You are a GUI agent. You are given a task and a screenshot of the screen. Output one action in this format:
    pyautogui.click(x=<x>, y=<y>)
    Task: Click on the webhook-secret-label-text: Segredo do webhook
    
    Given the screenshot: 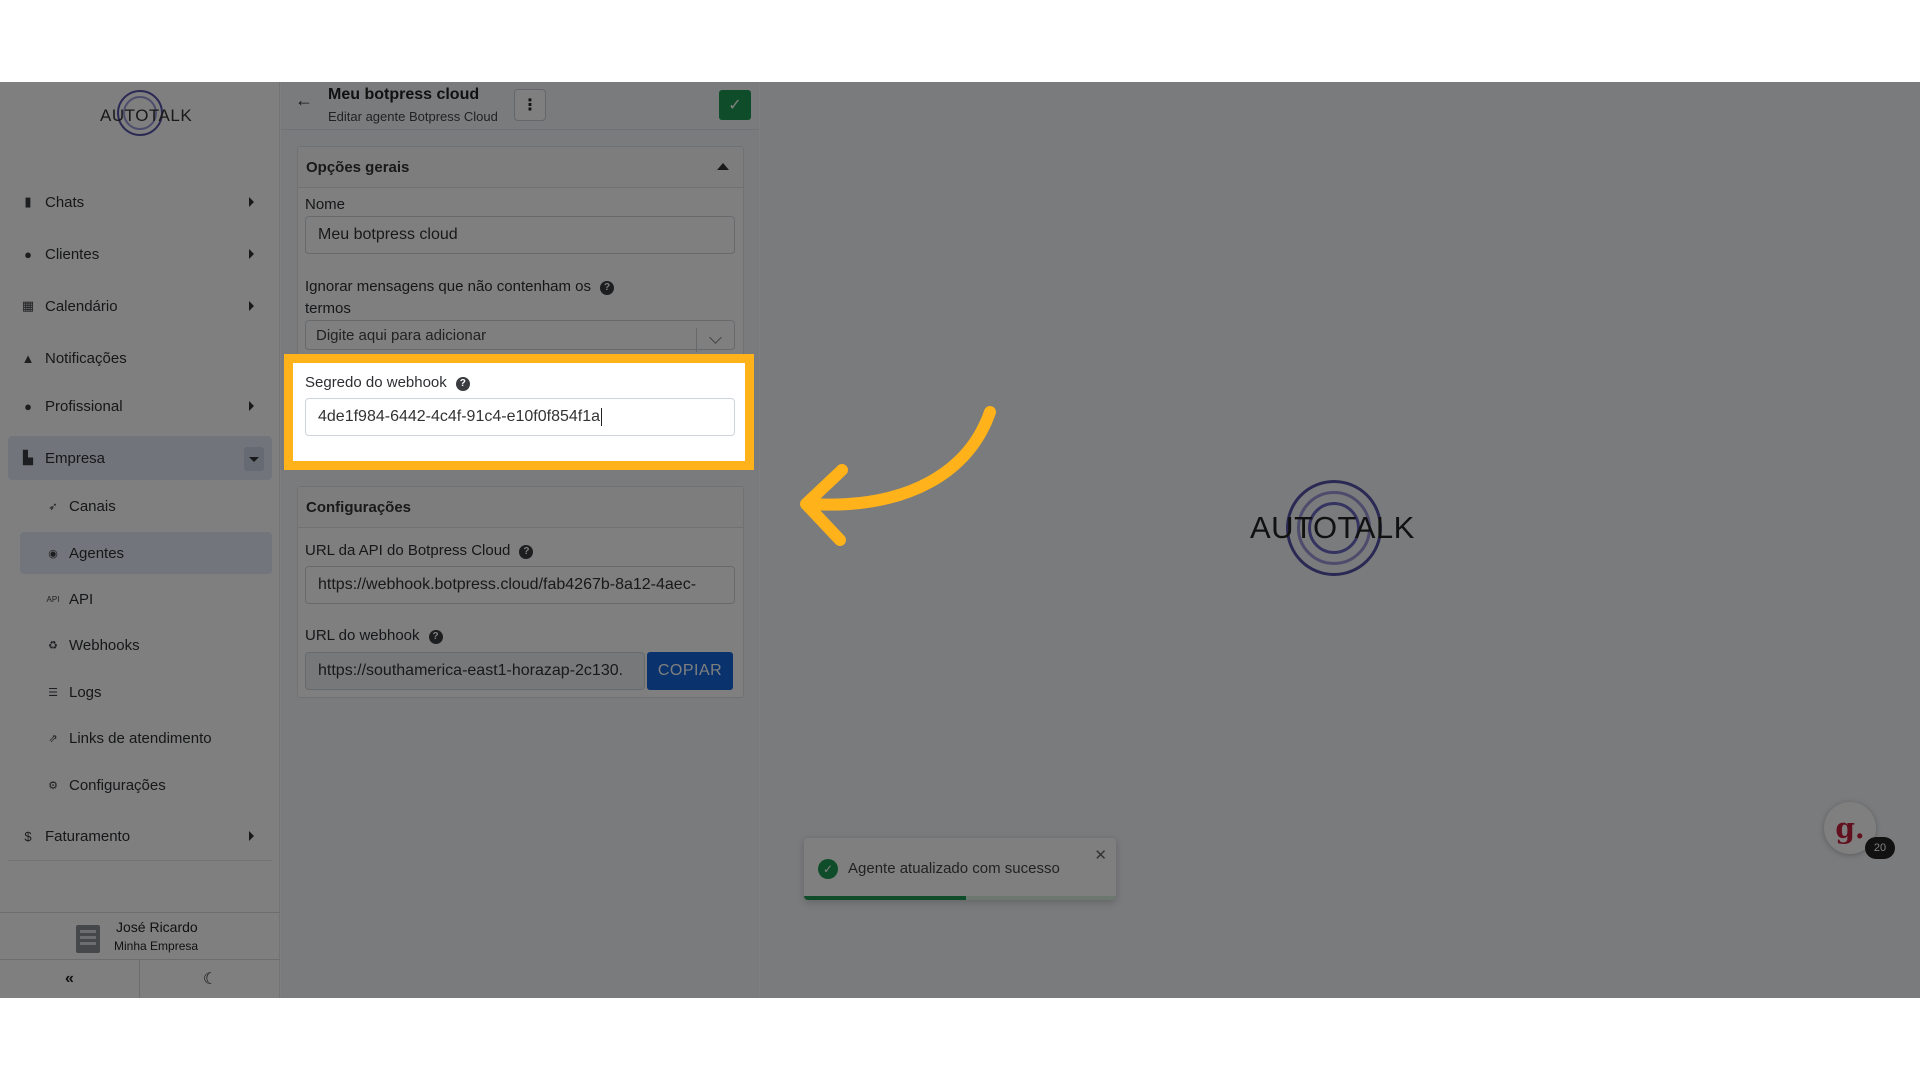 What is the action you would take?
    pyautogui.click(x=376, y=382)
    